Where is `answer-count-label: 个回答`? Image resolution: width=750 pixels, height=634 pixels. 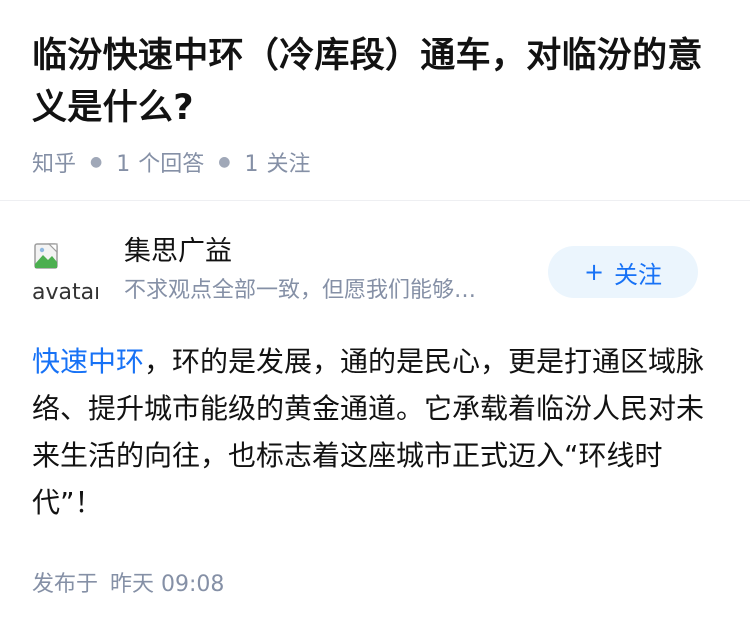
answer-count-label: 个回答 is located at coordinates (171, 164).